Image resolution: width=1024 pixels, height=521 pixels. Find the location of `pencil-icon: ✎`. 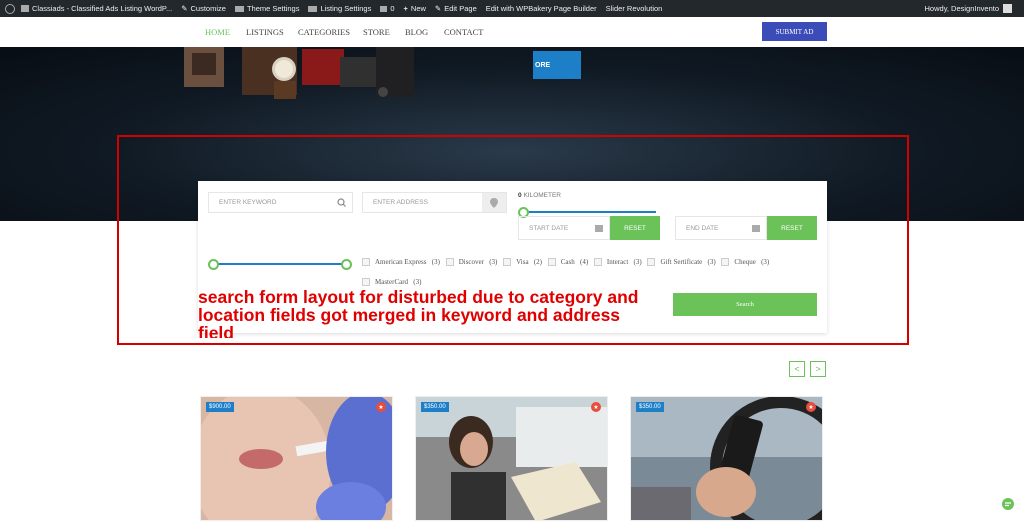

pencil-icon: ✎ is located at coordinates (438, 8).